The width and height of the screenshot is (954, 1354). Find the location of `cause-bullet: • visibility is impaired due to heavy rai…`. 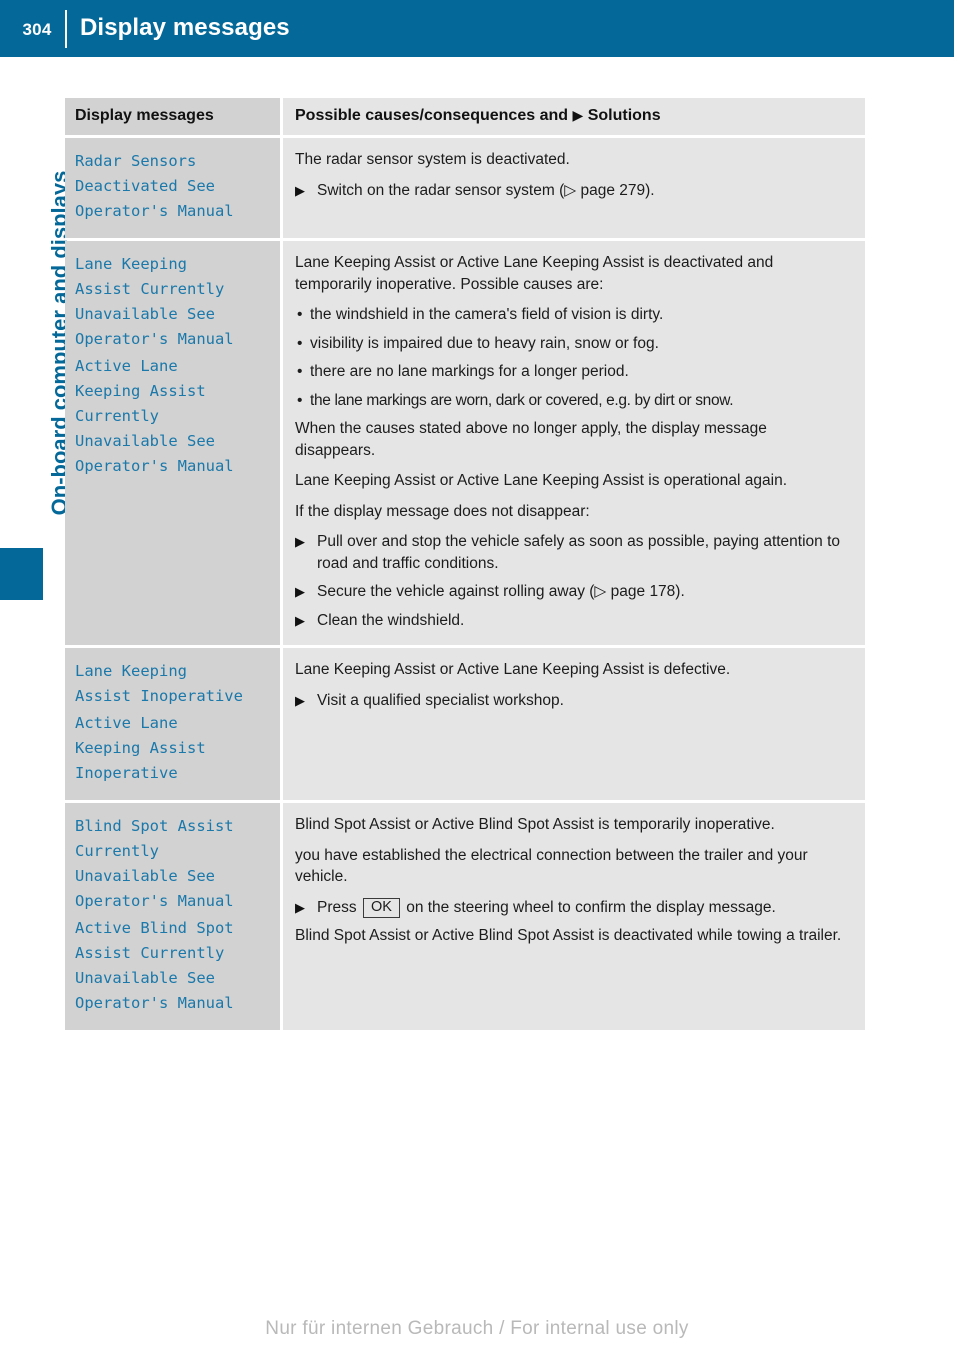

cause-bullet: • visibility is impaired due to heavy rai… is located at coordinates (573, 344).